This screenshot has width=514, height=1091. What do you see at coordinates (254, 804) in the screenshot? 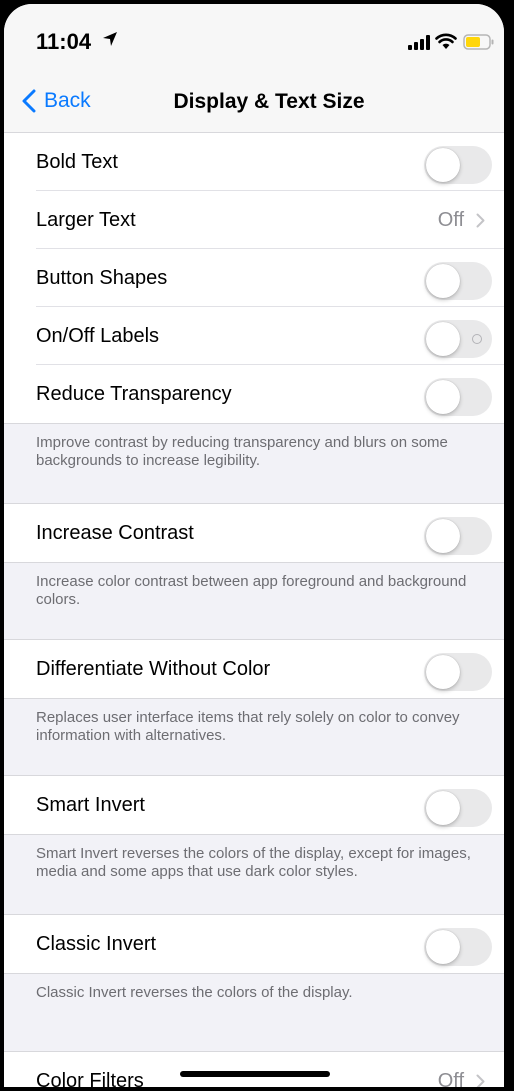
I see `row-smart-invert: Smart Invert` at bounding box center [254, 804].